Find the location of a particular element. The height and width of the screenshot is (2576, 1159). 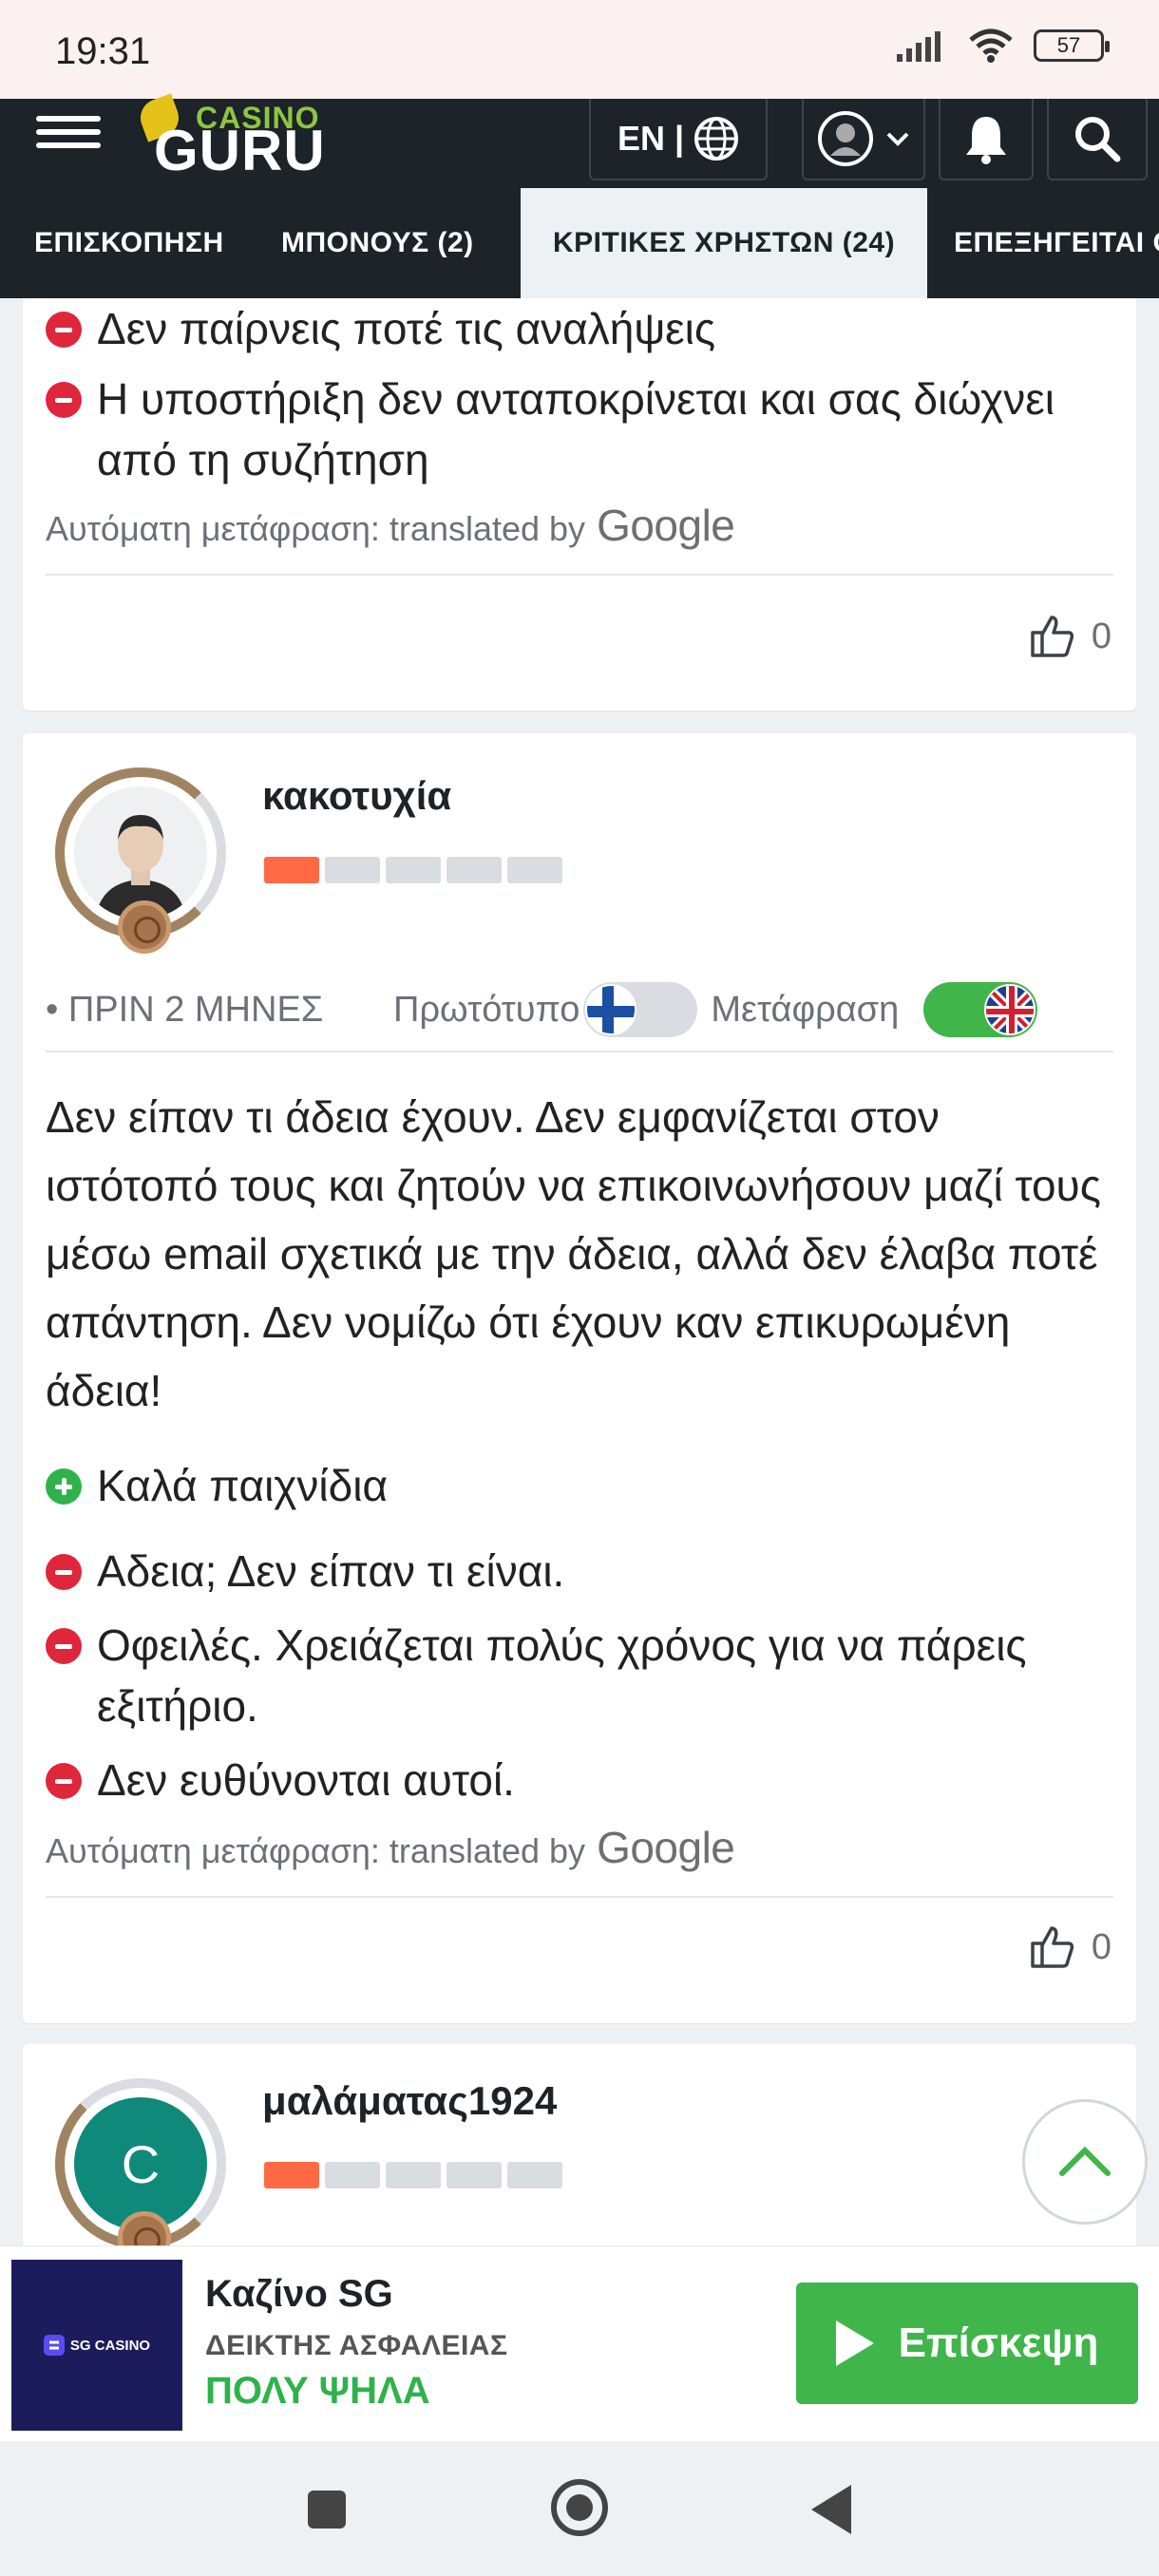

con-item: Αδεια; Δεν είπαν τι είναι. is located at coordinates (579, 1571).